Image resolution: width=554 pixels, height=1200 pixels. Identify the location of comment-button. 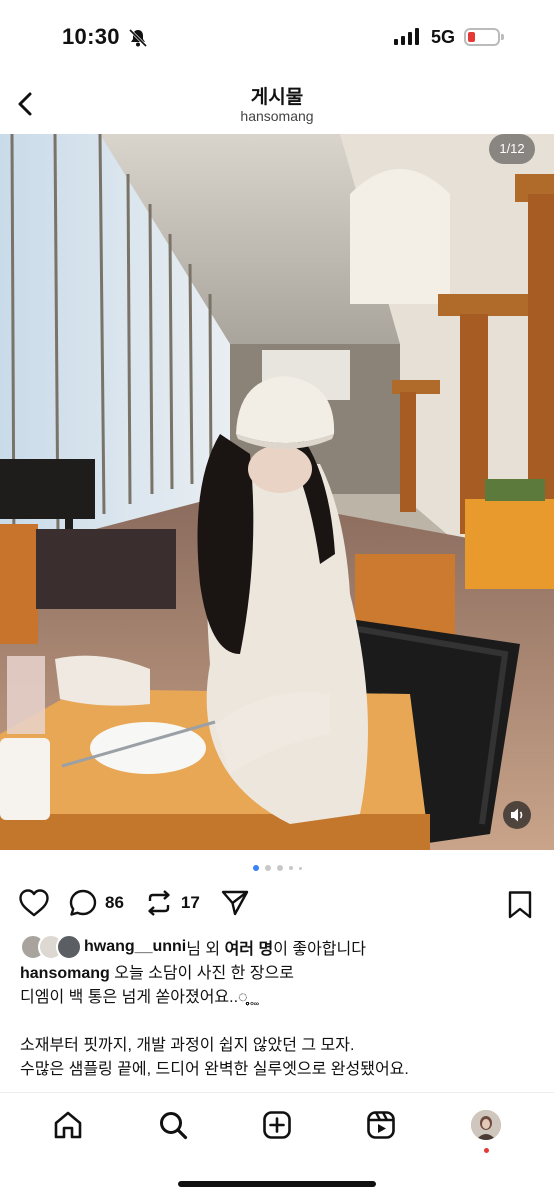
(83, 903).